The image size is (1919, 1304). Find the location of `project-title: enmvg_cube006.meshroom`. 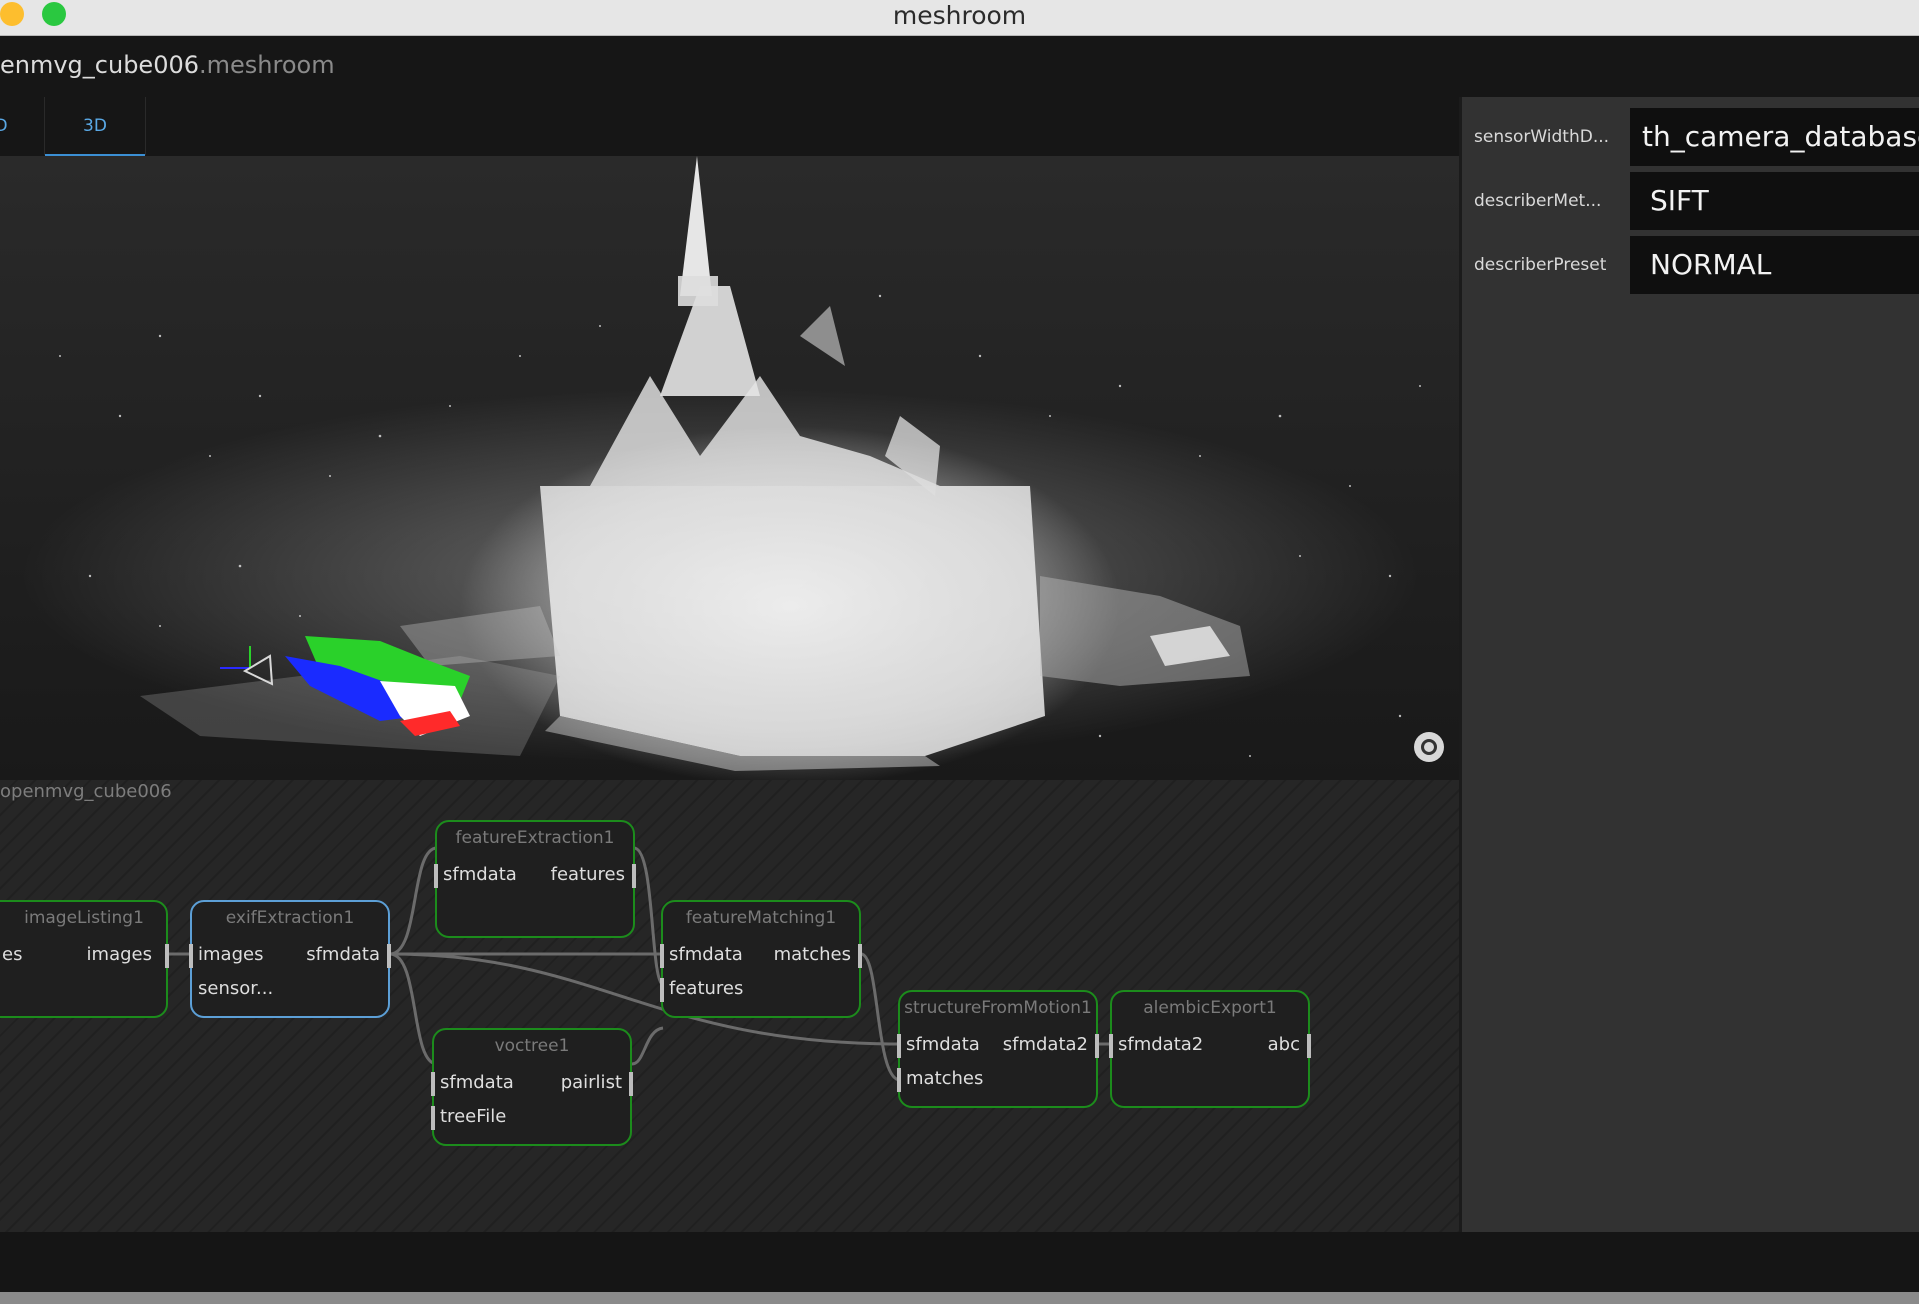

project-title: enmvg_cube006.meshroom is located at coordinates (167, 65).